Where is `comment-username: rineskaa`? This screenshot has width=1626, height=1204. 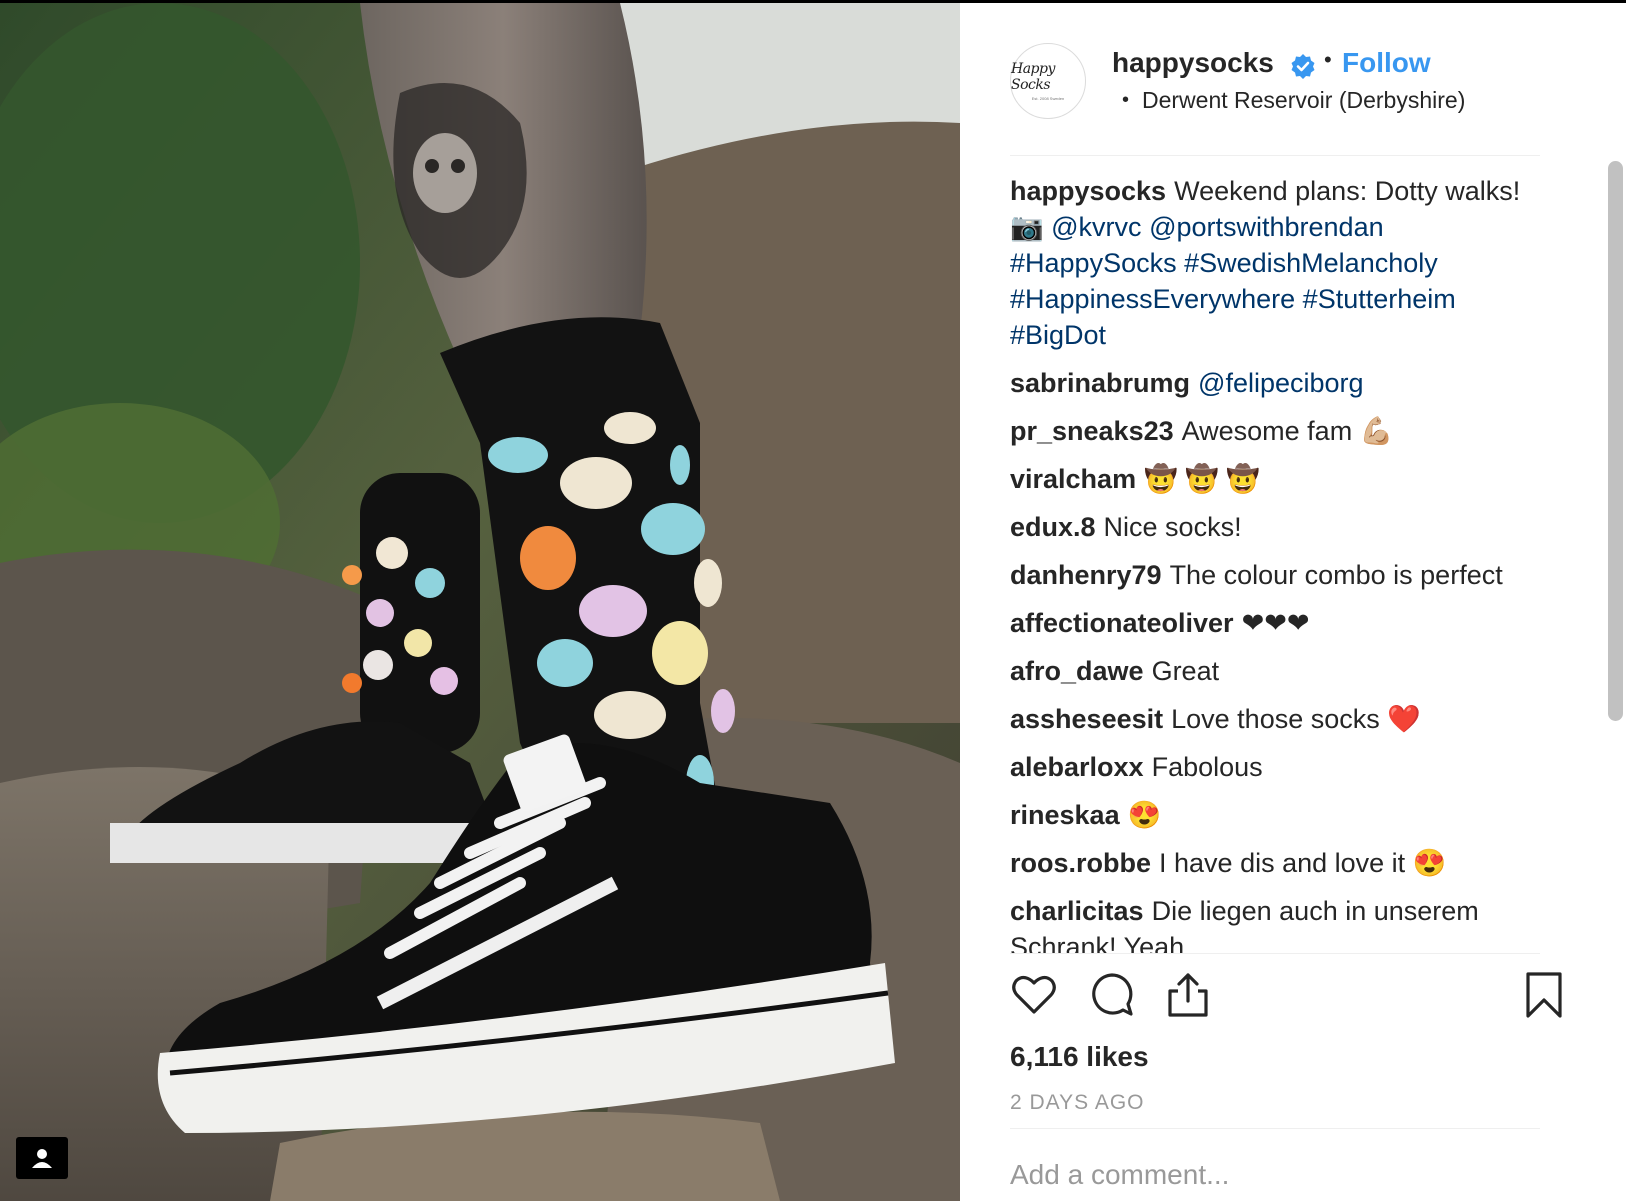
comment-username: rineskaa is located at coordinates (1065, 815).